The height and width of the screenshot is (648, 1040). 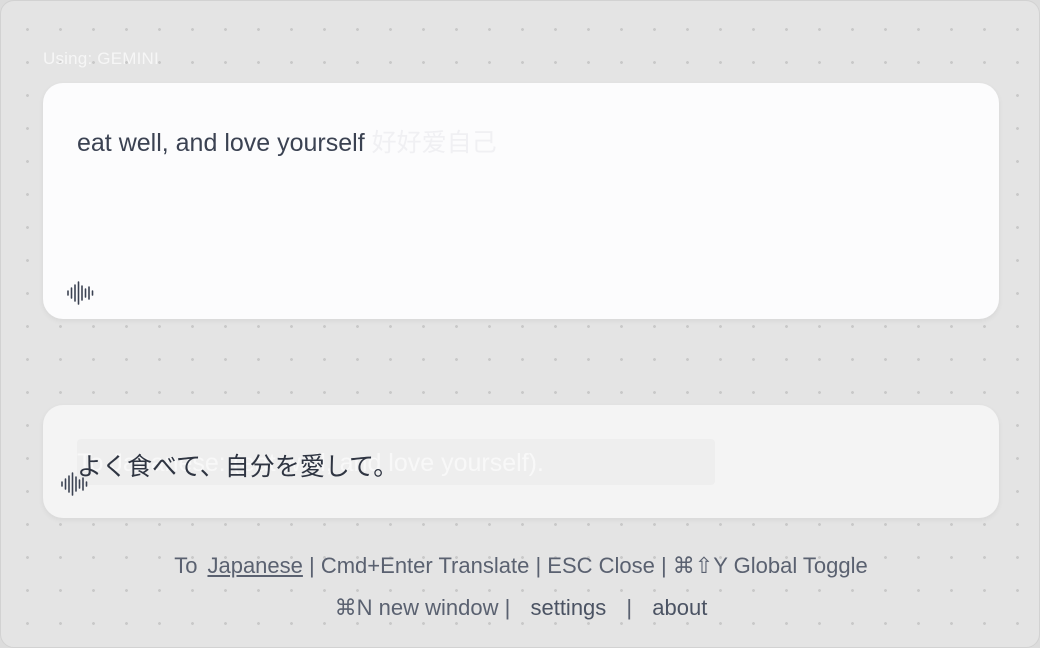 I want to click on input-text: eat well, and love yourself, so click(x=221, y=143).